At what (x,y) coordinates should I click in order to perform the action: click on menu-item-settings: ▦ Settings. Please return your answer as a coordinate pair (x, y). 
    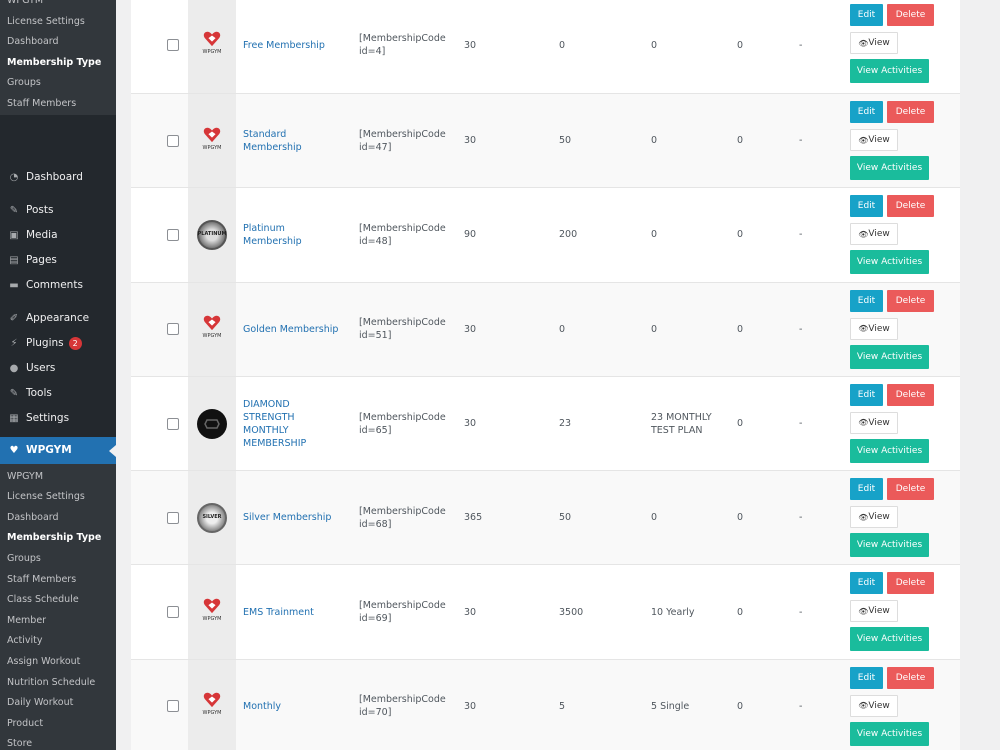
    Looking at the image, I should click on (58, 418).